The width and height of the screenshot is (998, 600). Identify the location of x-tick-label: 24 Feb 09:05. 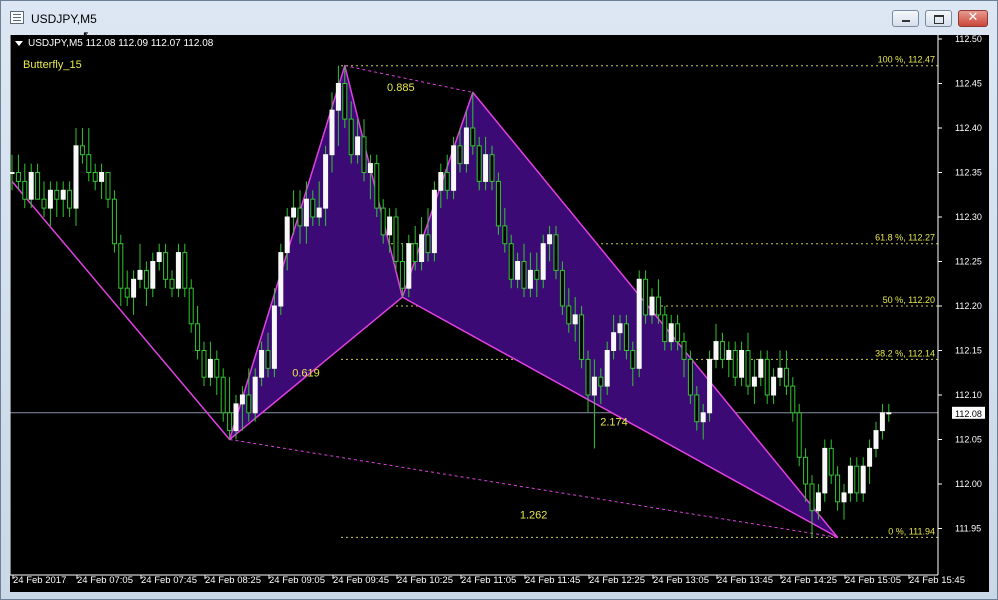
(297, 580).